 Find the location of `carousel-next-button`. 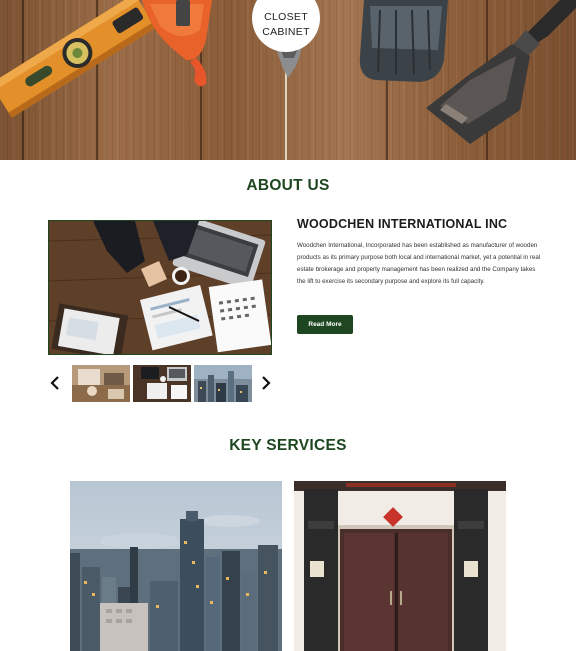

carousel-next-button is located at coordinates (266, 383).